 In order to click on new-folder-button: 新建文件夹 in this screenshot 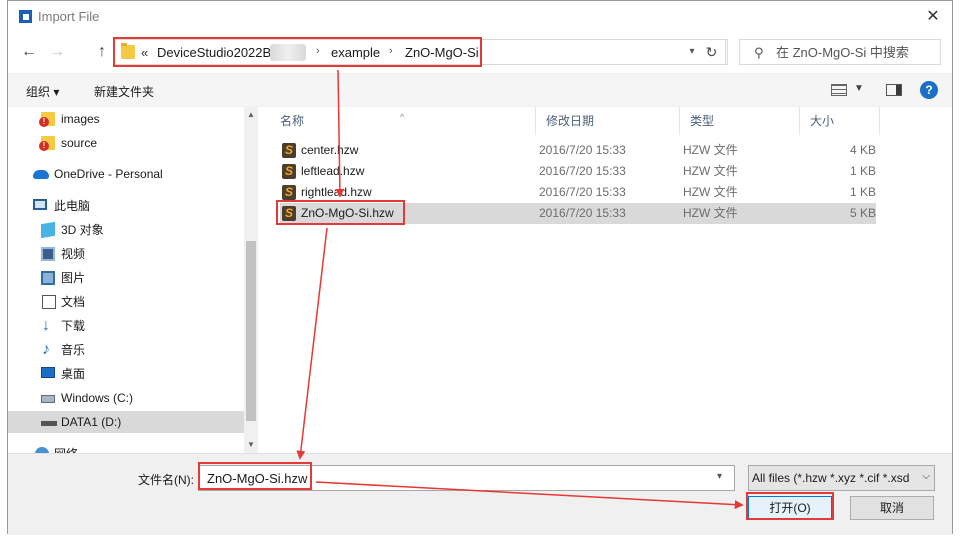, I will do `click(124, 91)`.